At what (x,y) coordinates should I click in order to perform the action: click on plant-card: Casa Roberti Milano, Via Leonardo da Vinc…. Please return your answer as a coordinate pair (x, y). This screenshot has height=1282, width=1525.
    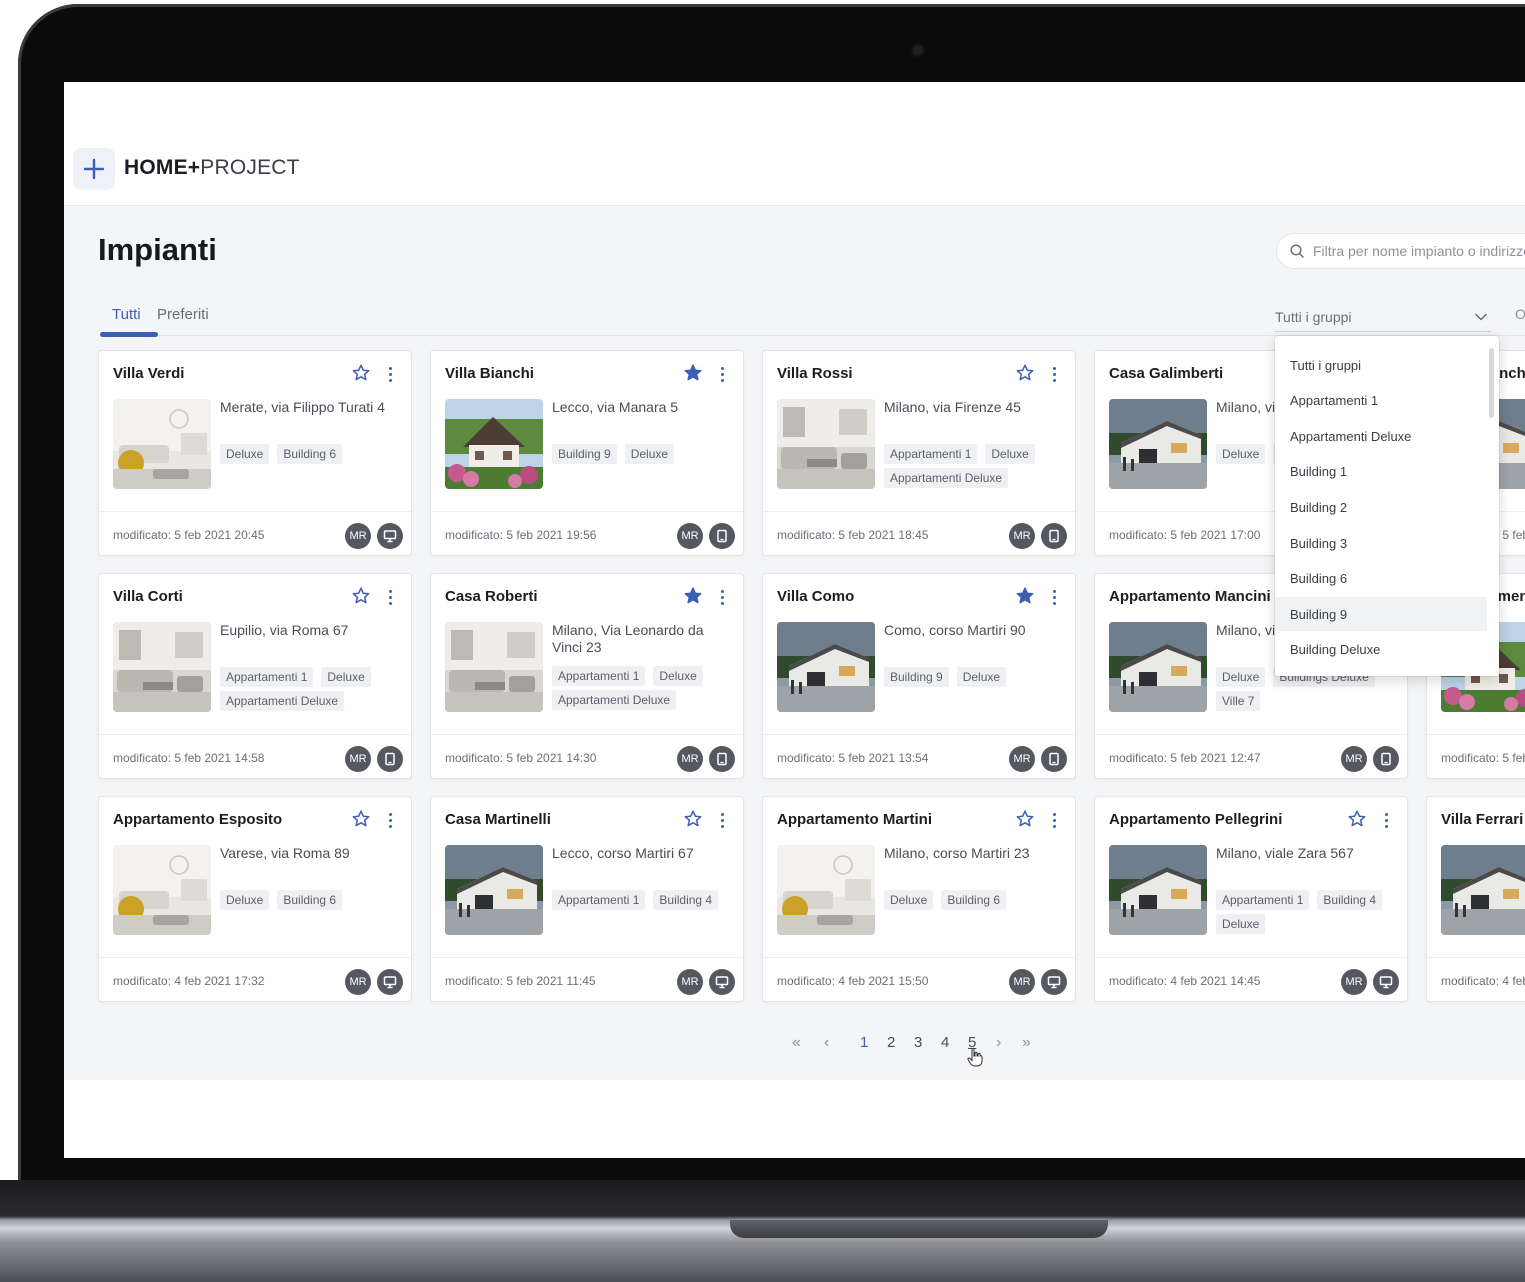
    Looking at the image, I should click on (587, 676).